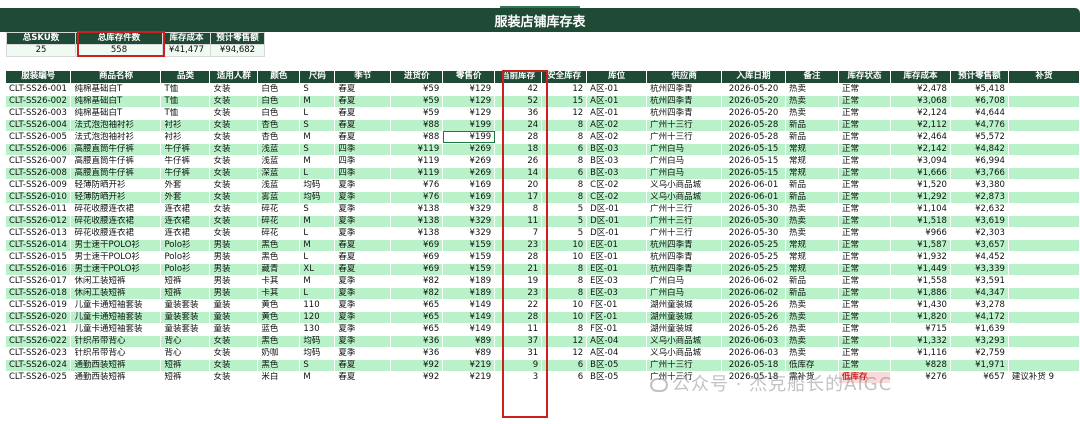 This screenshot has height=424, width=1080. Describe the element at coordinates (684, 185) in the screenshot. I see `cell-supplier: 义乌小商品城` at that location.